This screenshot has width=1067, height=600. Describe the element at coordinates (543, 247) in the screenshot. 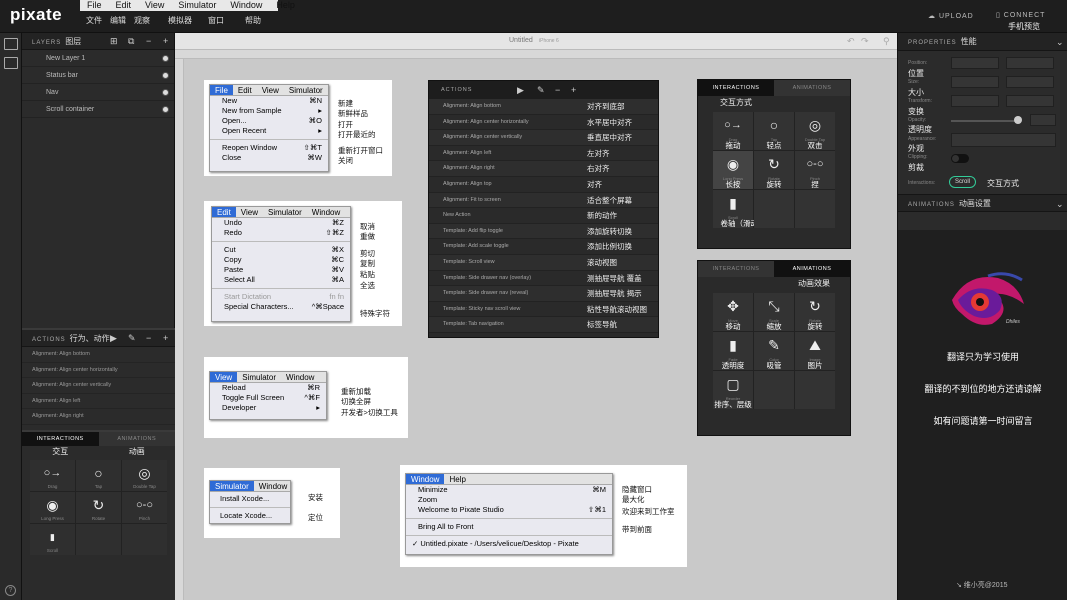

I see `action-list-item: Template: Add scale toggle 添加比例切换` at that location.